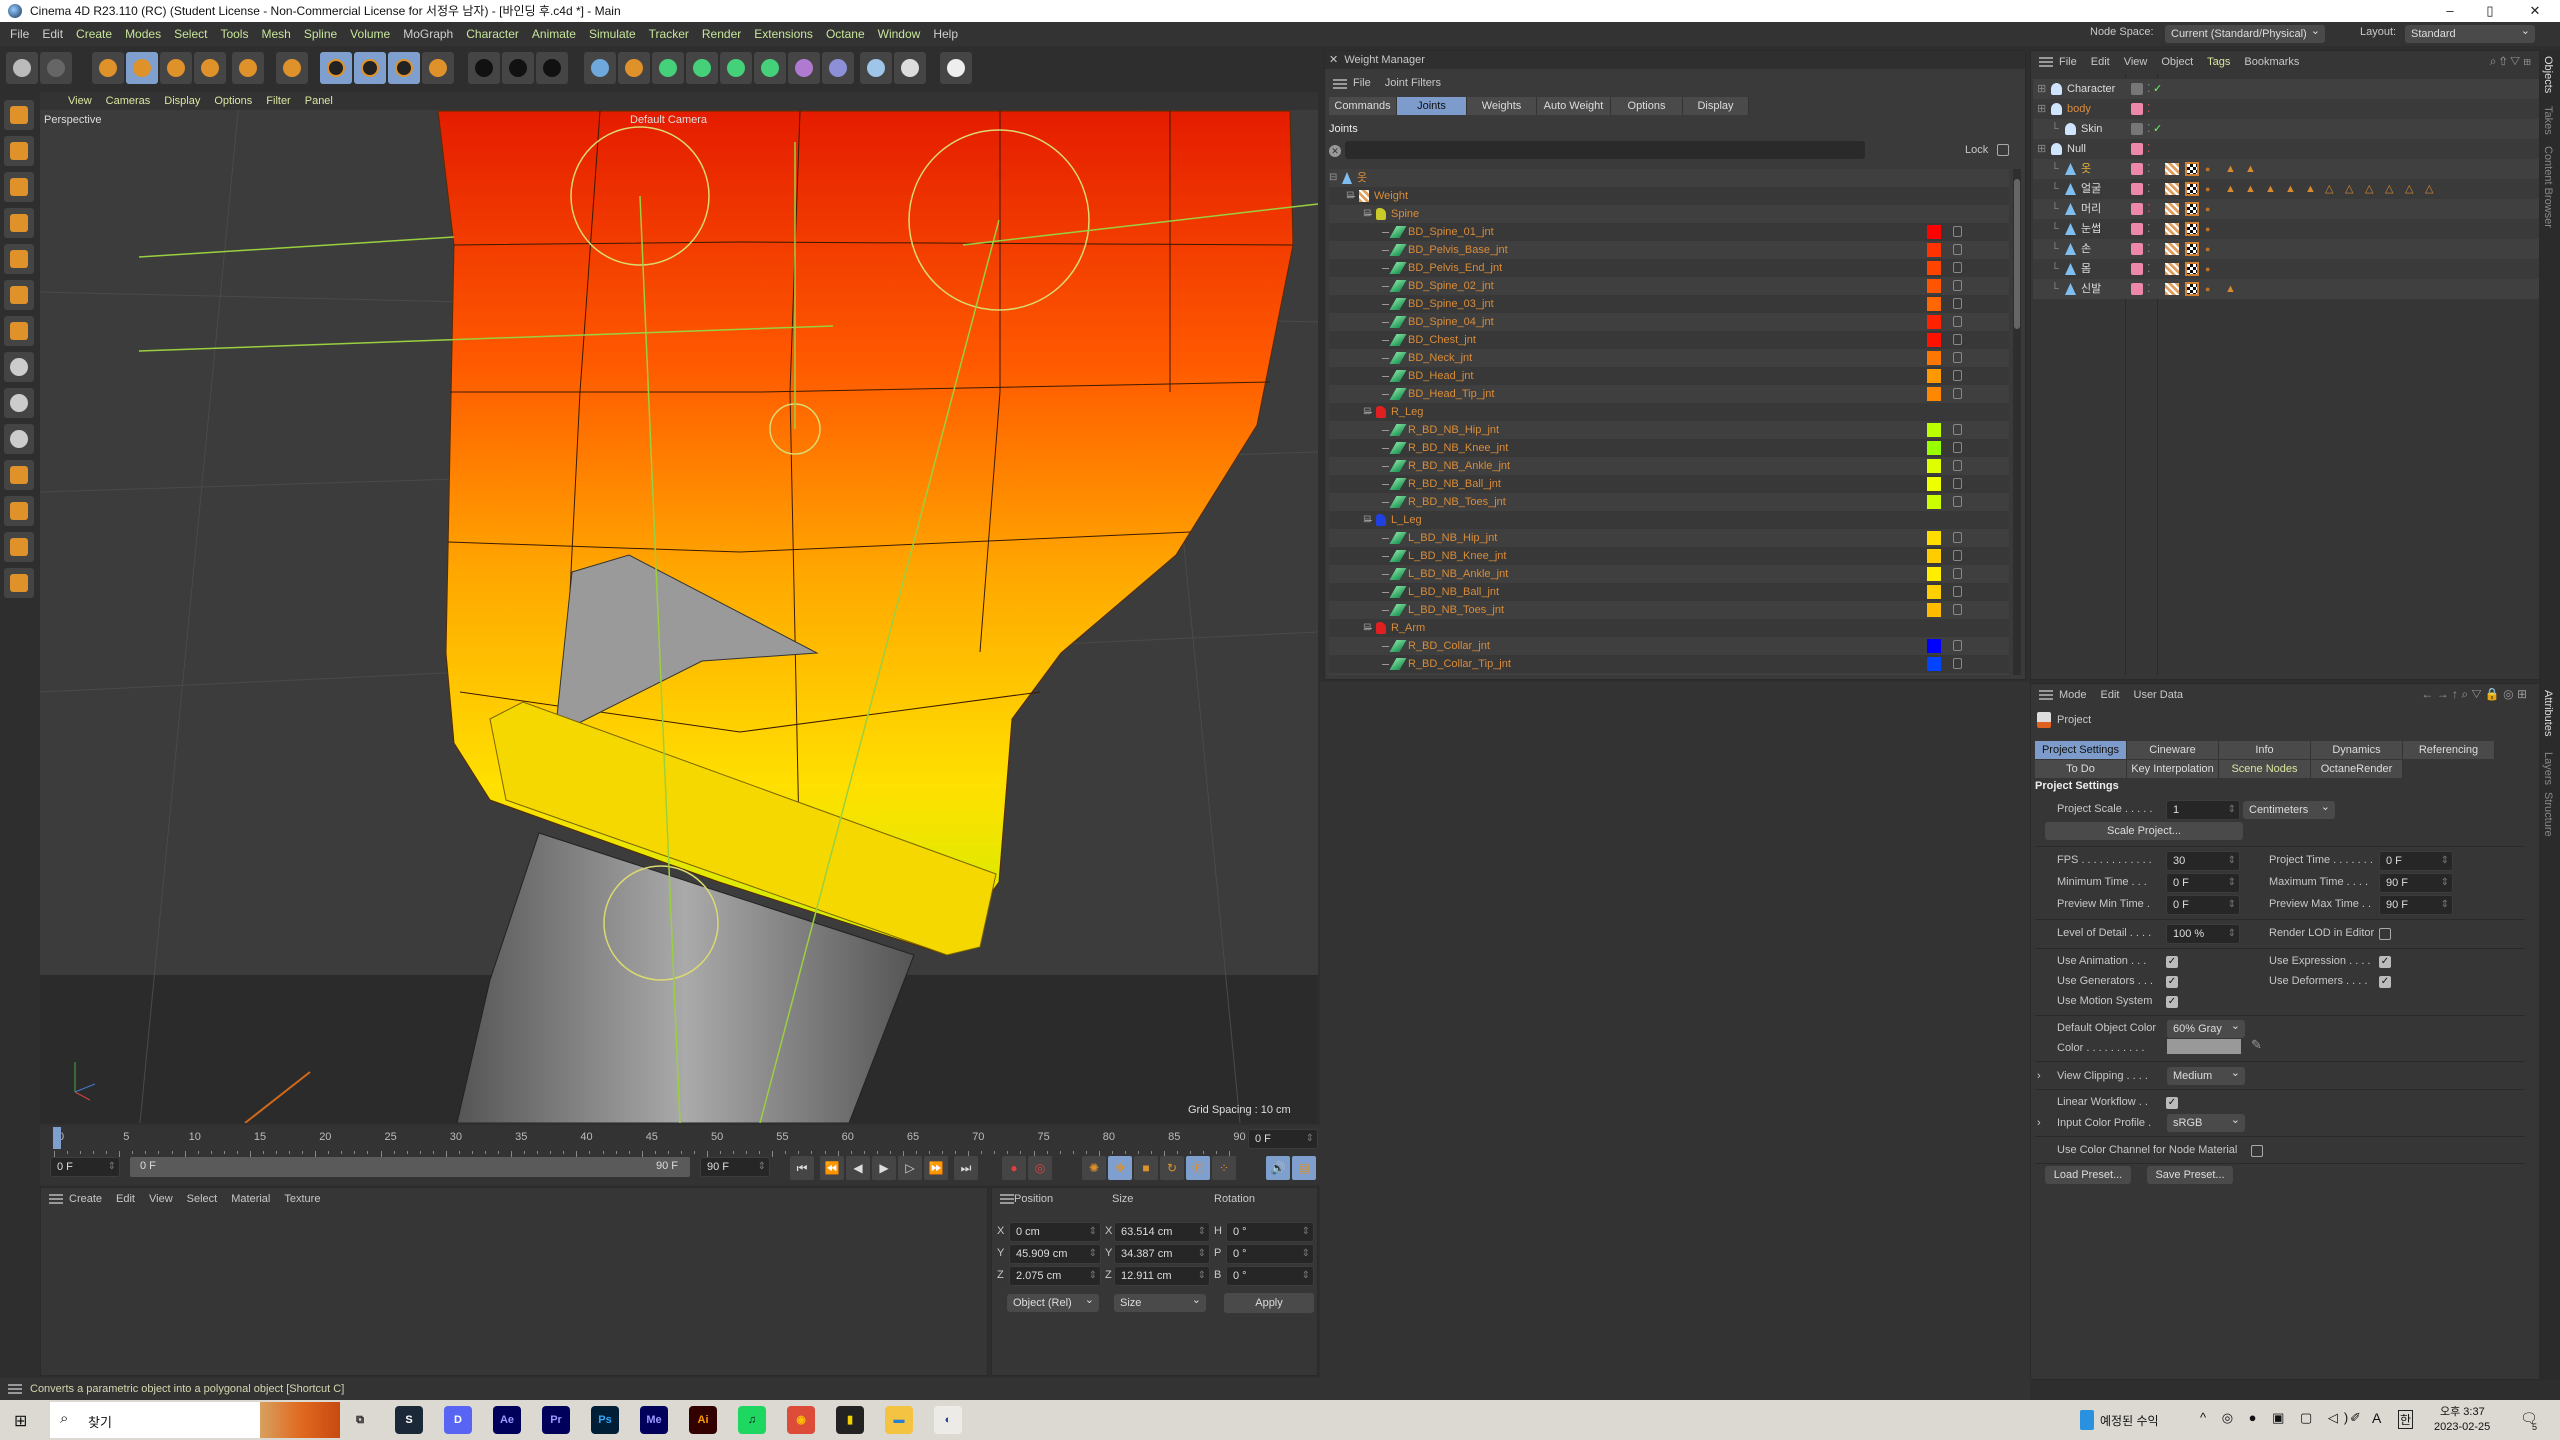 This screenshot has height=1440, width=2560. I want to click on previous-frame-button: ◀, so click(858, 1168).